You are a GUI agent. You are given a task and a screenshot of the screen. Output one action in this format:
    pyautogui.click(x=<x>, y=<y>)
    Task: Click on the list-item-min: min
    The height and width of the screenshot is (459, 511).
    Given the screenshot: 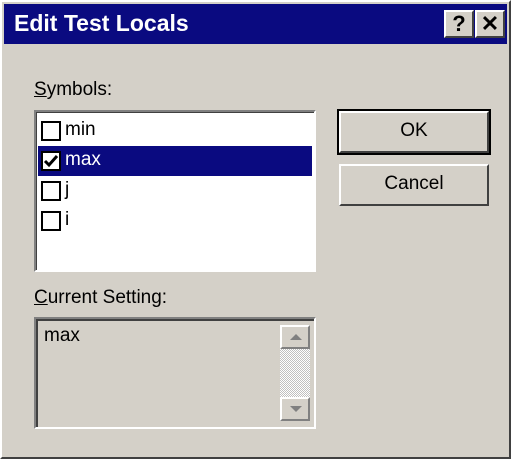 What is the action you would take?
    pyautogui.click(x=175, y=131)
    